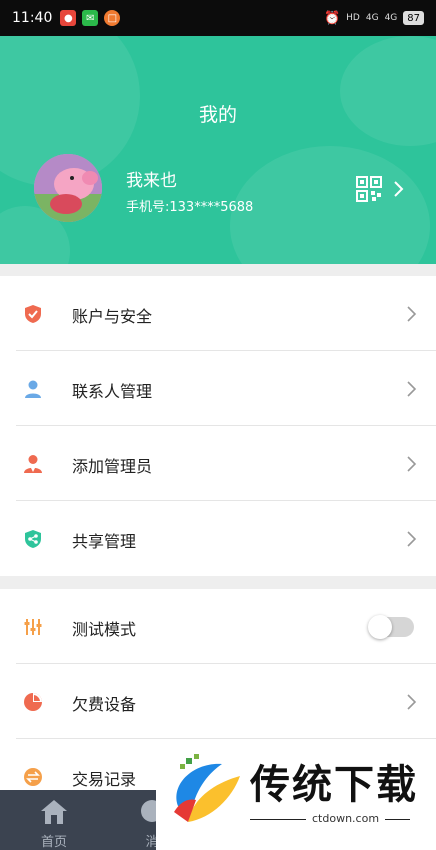 This screenshot has width=436, height=850. I want to click on hd-indicator: HD, so click(353, 18).